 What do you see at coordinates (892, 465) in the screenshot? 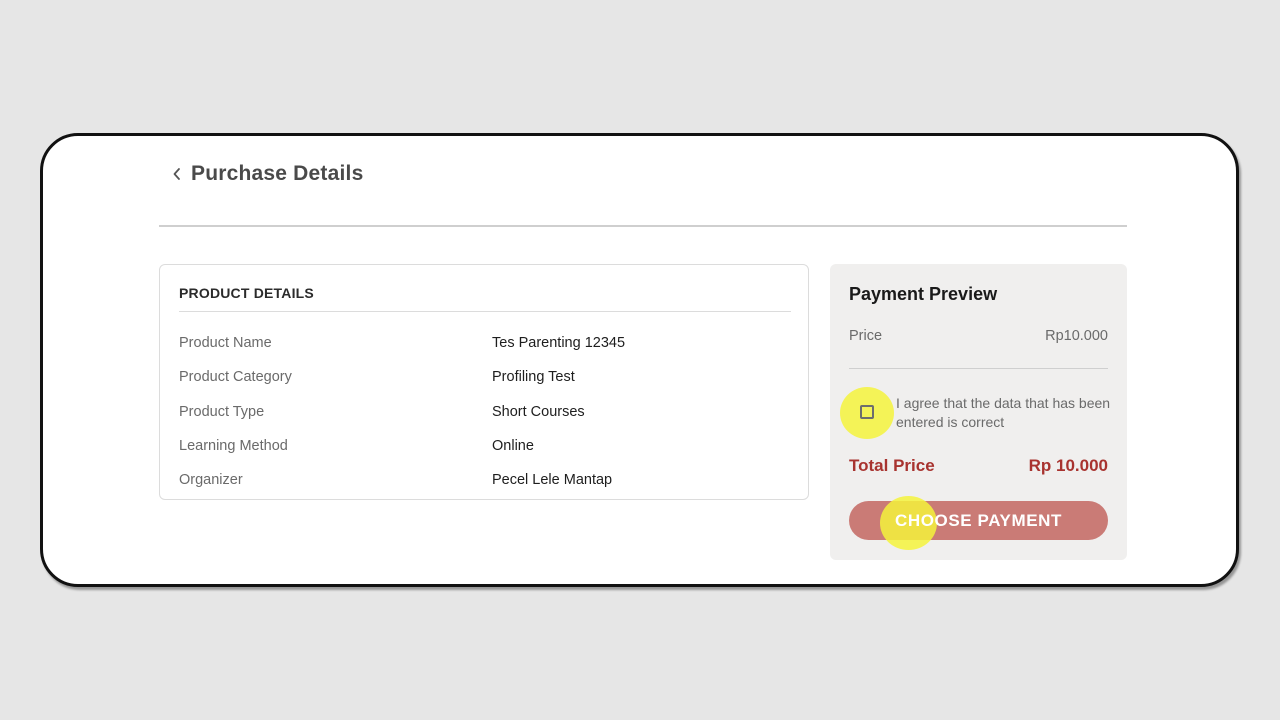
I see `total-price-label: Total Price` at bounding box center [892, 465].